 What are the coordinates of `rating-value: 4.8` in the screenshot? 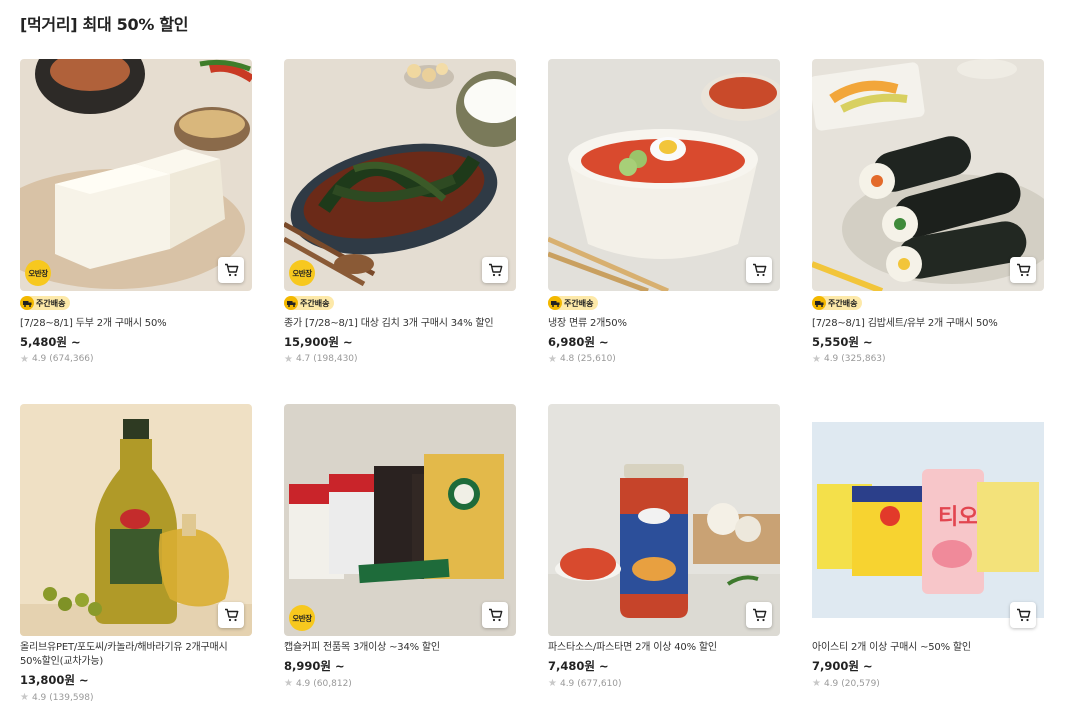 It's located at (567, 359).